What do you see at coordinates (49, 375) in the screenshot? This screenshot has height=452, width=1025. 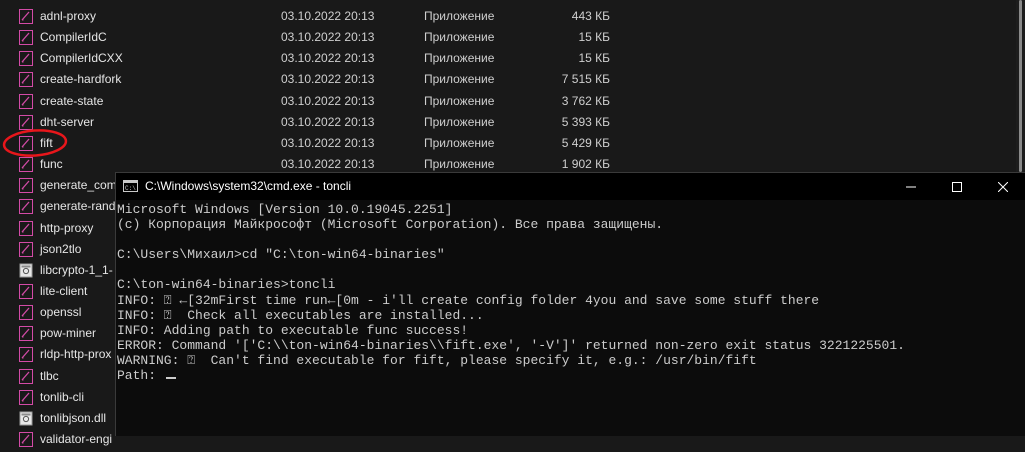 I see `file-name: tlbc` at bounding box center [49, 375].